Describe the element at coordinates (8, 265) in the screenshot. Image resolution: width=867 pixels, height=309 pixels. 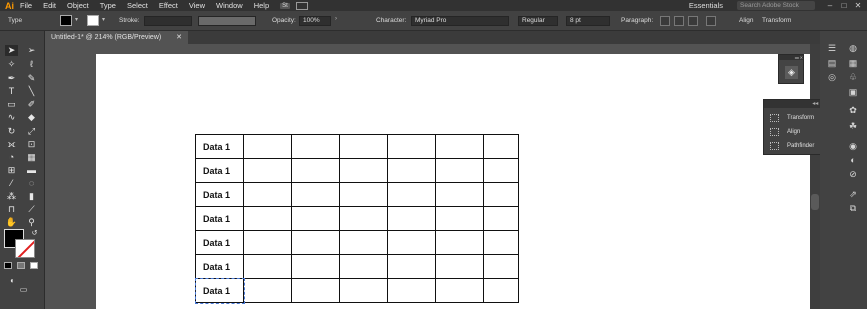
I see `color-mode-swatch` at that location.